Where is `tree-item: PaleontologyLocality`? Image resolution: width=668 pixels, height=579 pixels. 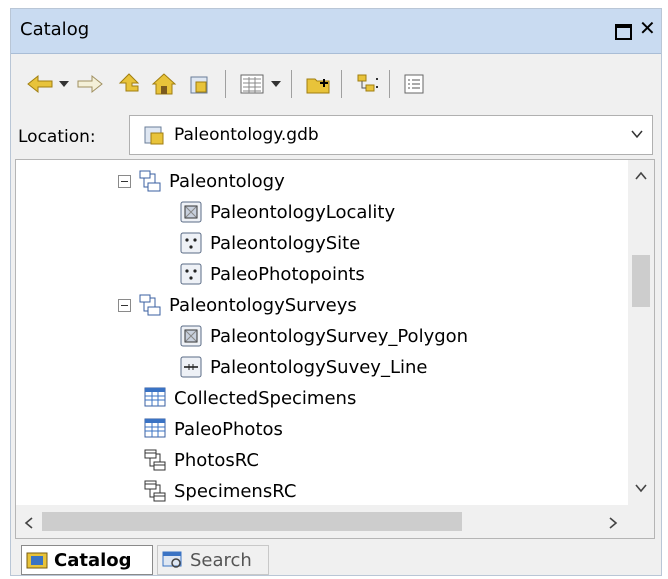 tree-item: PaleontologyLocality is located at coordinates (287, 212).